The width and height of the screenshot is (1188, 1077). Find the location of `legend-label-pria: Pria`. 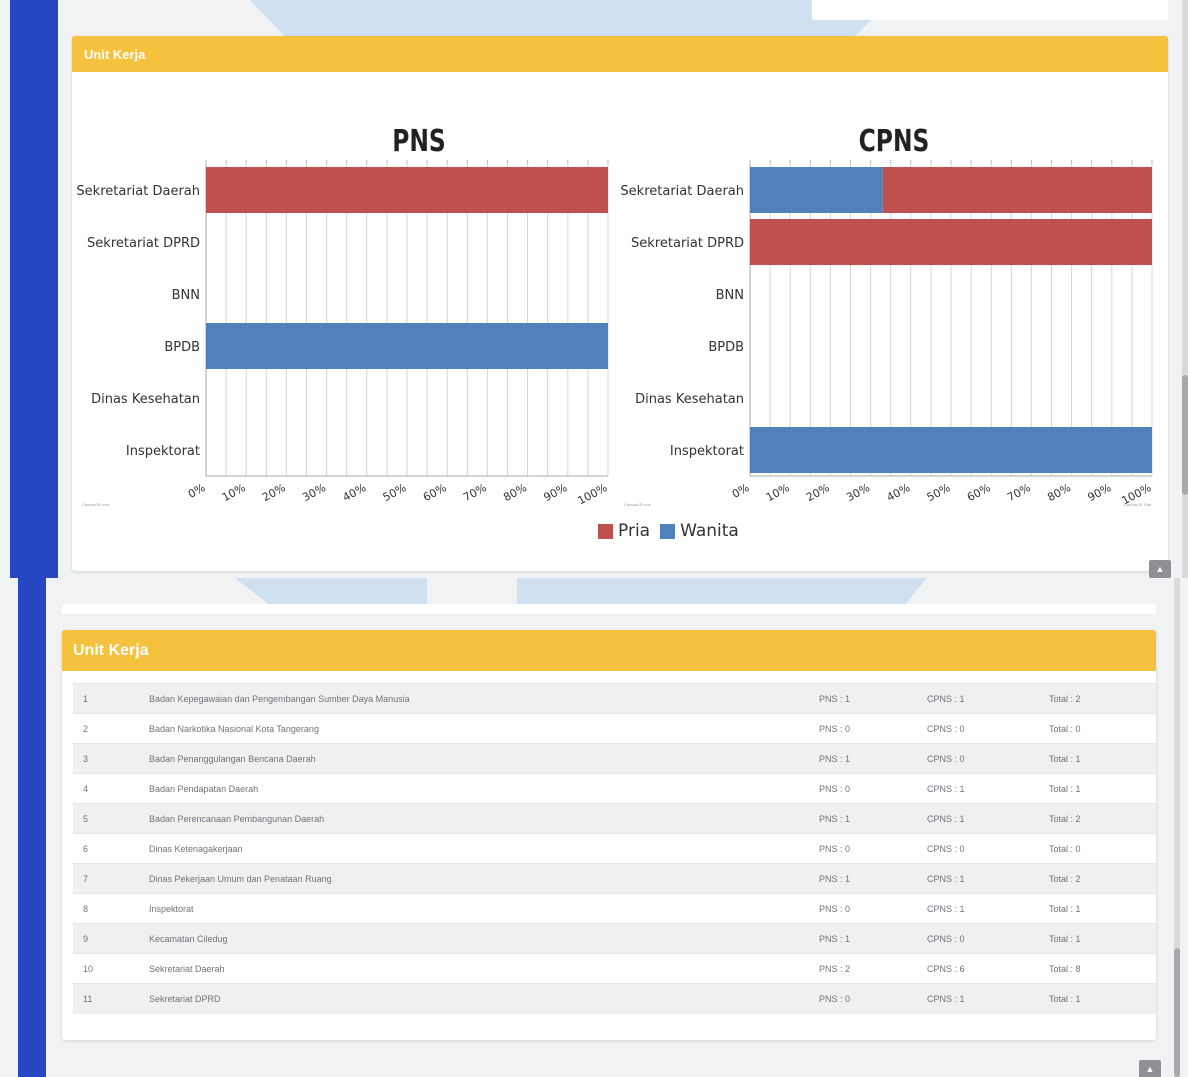

legend-label-pria: Pria is located at coordinates (634, 531).